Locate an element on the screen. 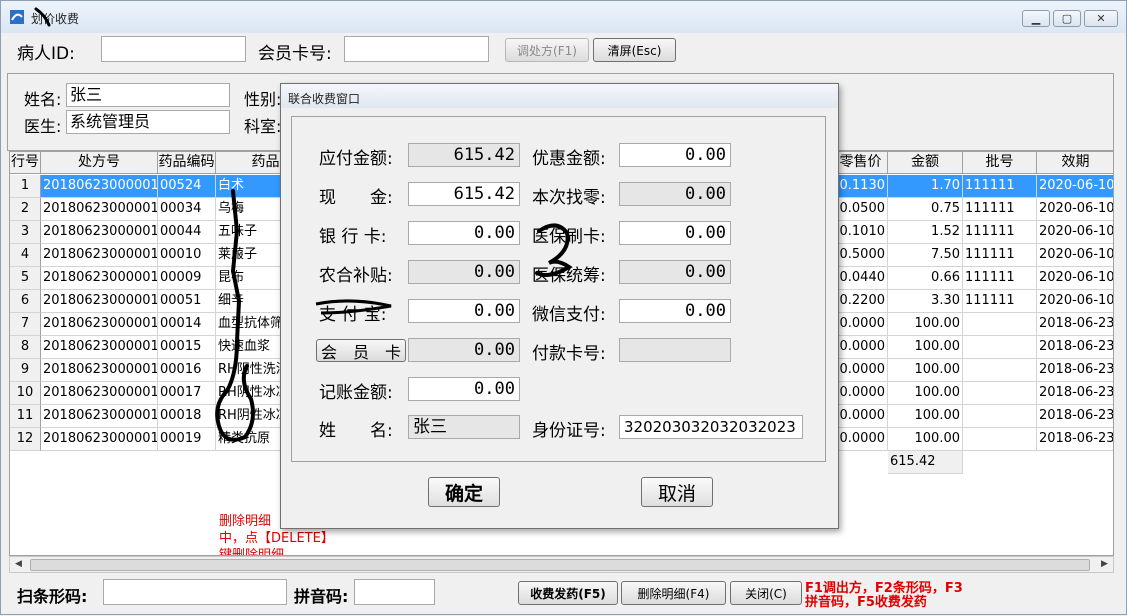 The width and height of the screenshot is (1127, 616). id-card-input: 320203032032032023 is located at coordinates (711, 427).